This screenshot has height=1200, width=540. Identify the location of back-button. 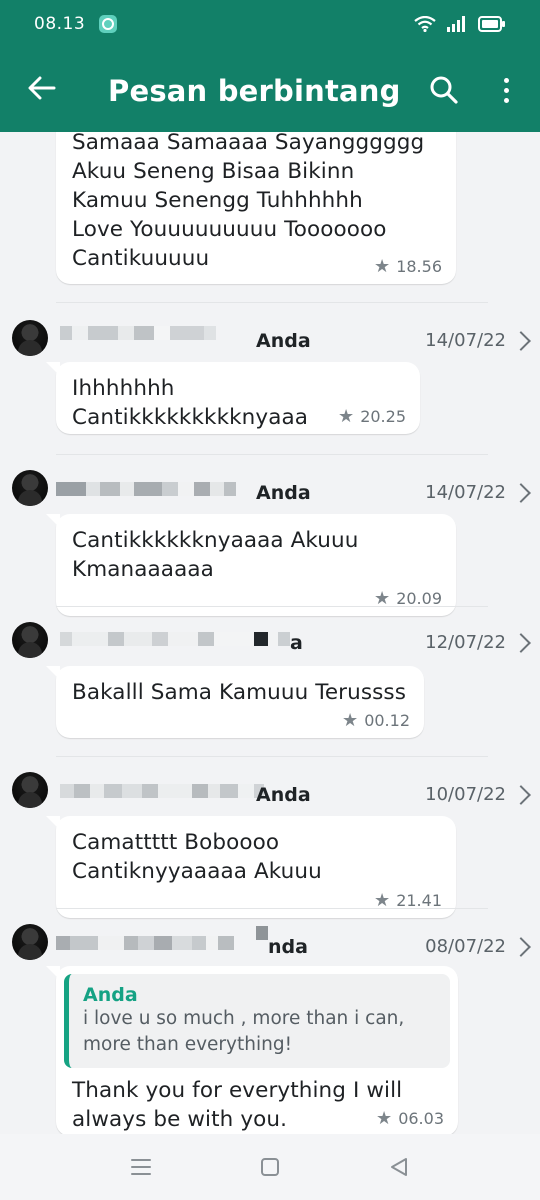
(42, 88).